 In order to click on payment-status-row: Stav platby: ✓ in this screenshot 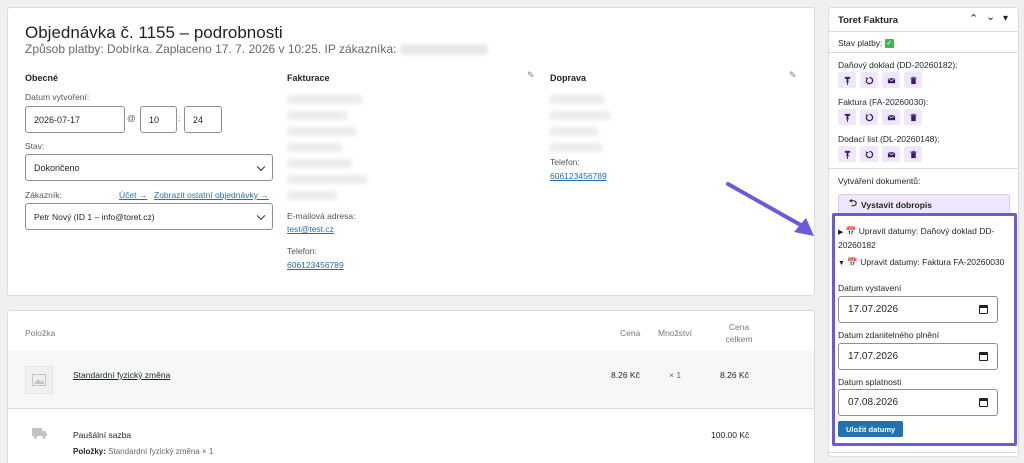, I will do `click(866, 43)`.